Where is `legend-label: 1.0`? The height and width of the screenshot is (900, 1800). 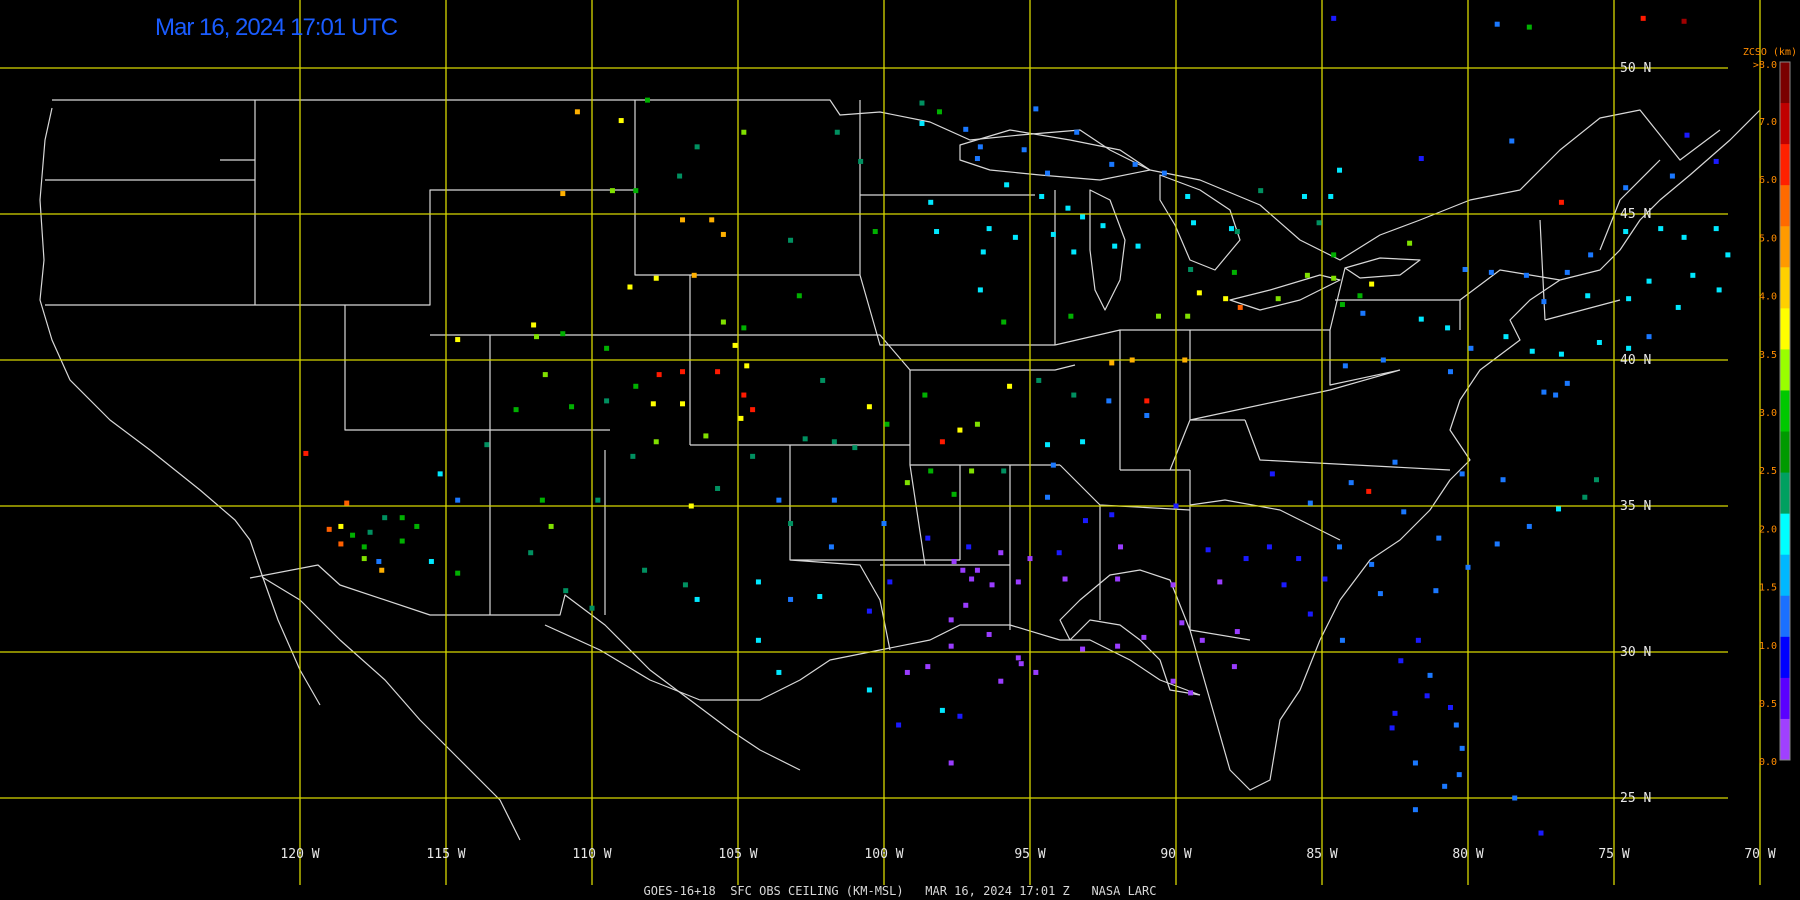 legend-label: 1.0 is located at coordinates (1768, 646).